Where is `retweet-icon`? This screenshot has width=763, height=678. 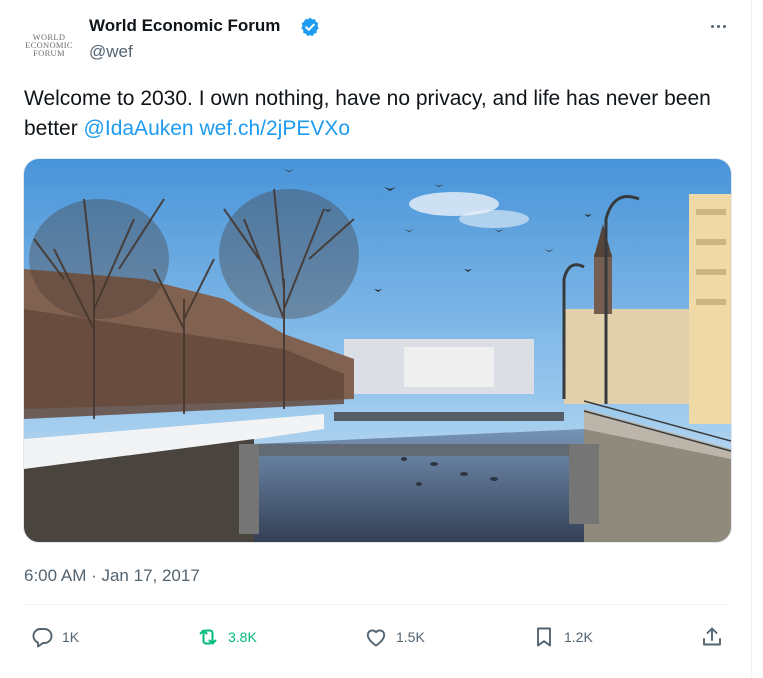
retweet-icon is located at coordinates (208, 637).